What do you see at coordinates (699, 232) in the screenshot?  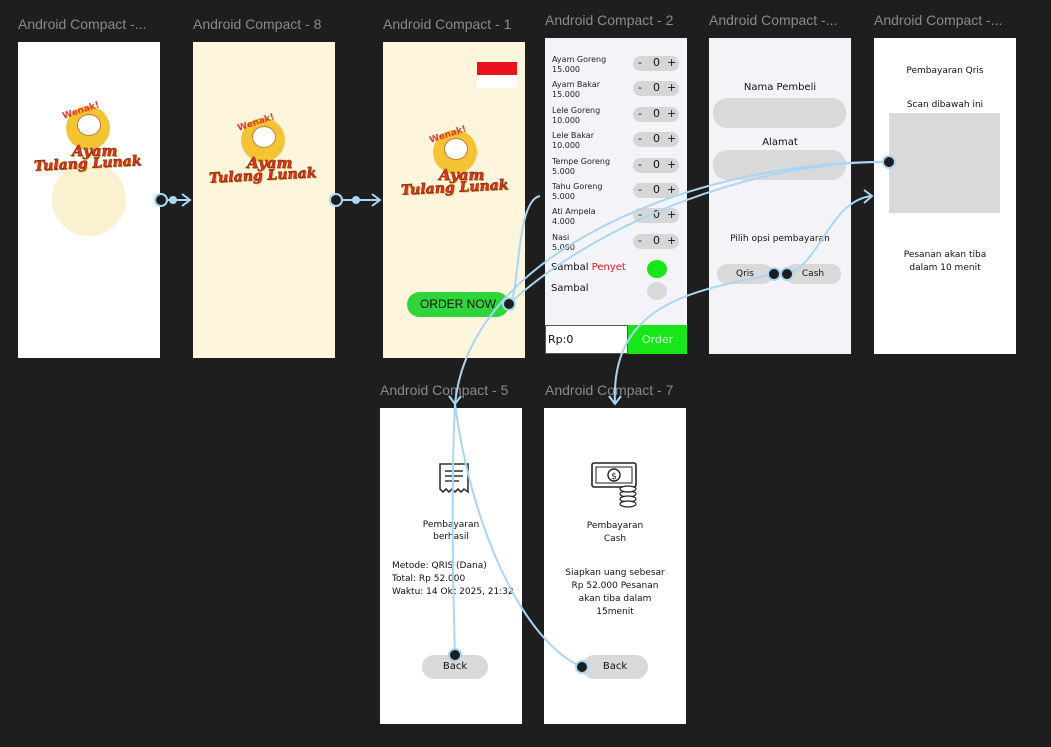 I see `link-to-qris` at bounding box center [699, 232].